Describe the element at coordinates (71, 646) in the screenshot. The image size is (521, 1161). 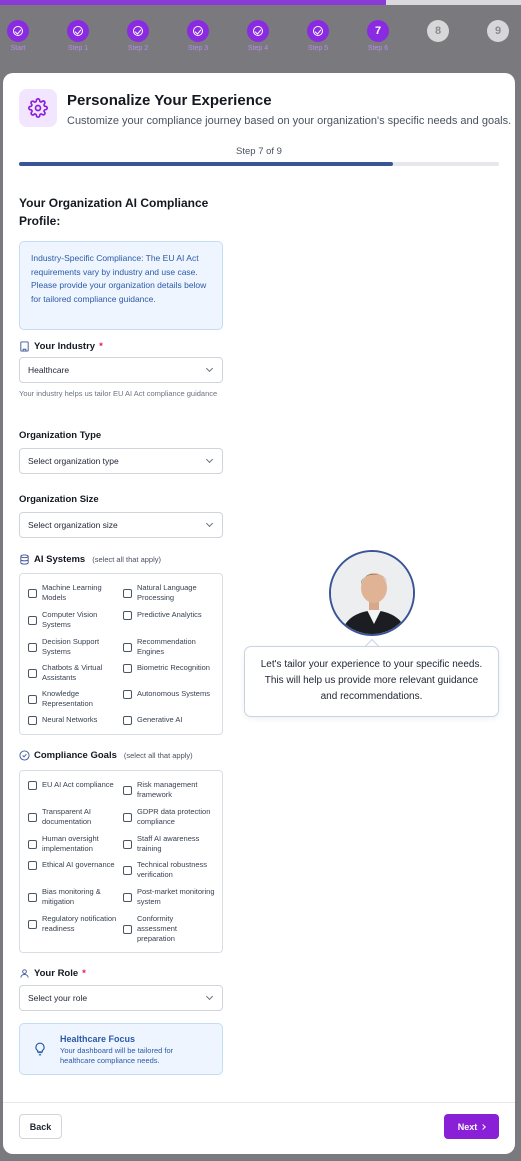
I see `checkbox-label: Decision Support Systems` at that location.